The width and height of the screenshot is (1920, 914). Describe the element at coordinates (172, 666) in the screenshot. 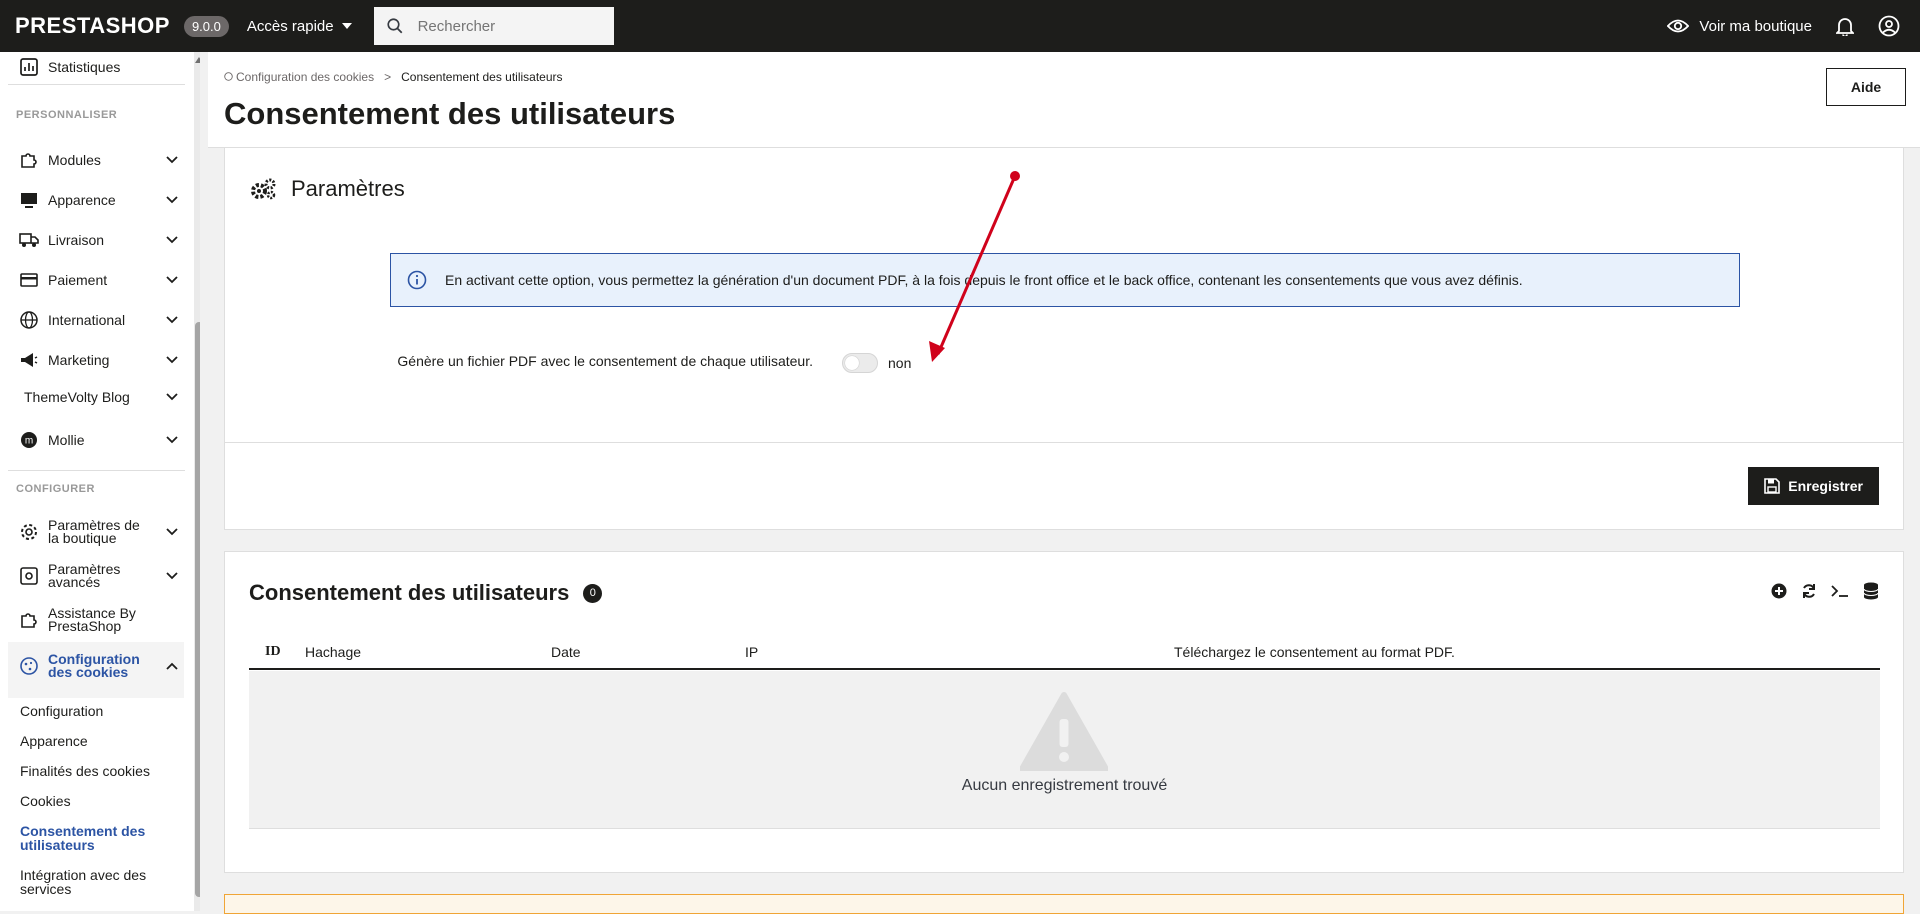

I see `chevron-up-icon` at that location.